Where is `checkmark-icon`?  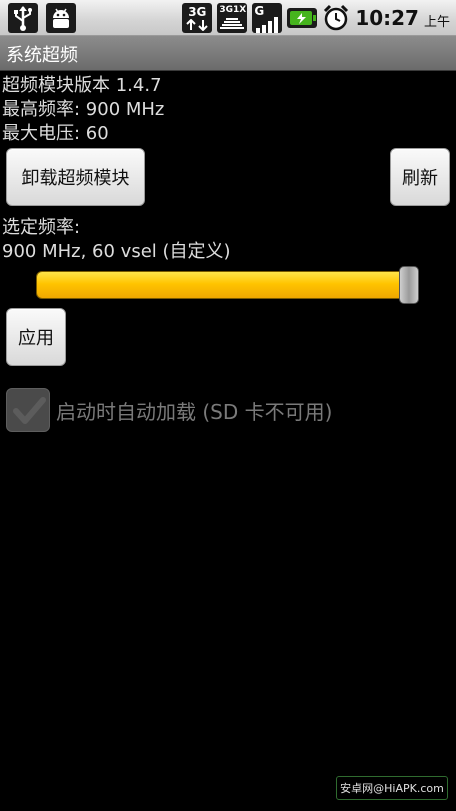
checkmark-icon is located at coordinates (29, 410).